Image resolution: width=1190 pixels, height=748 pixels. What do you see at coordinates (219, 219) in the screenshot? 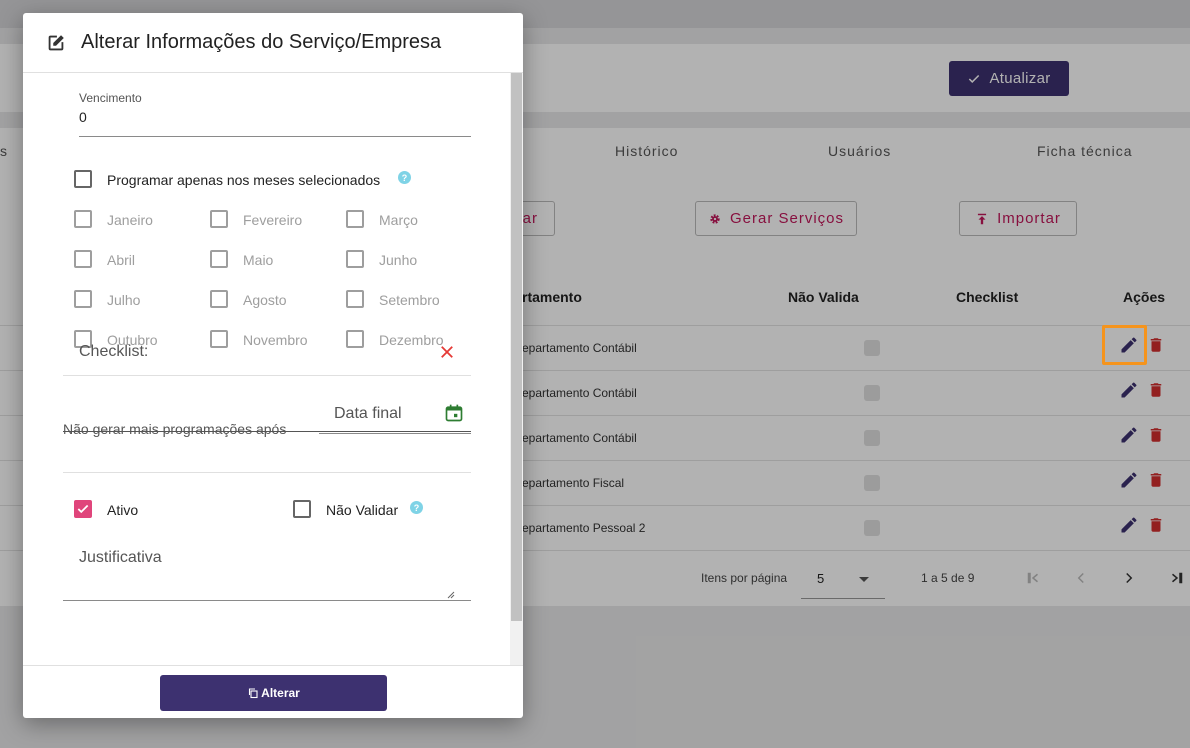
I see `month-checkbox-fevereiro` at bounding box center [219, 219].